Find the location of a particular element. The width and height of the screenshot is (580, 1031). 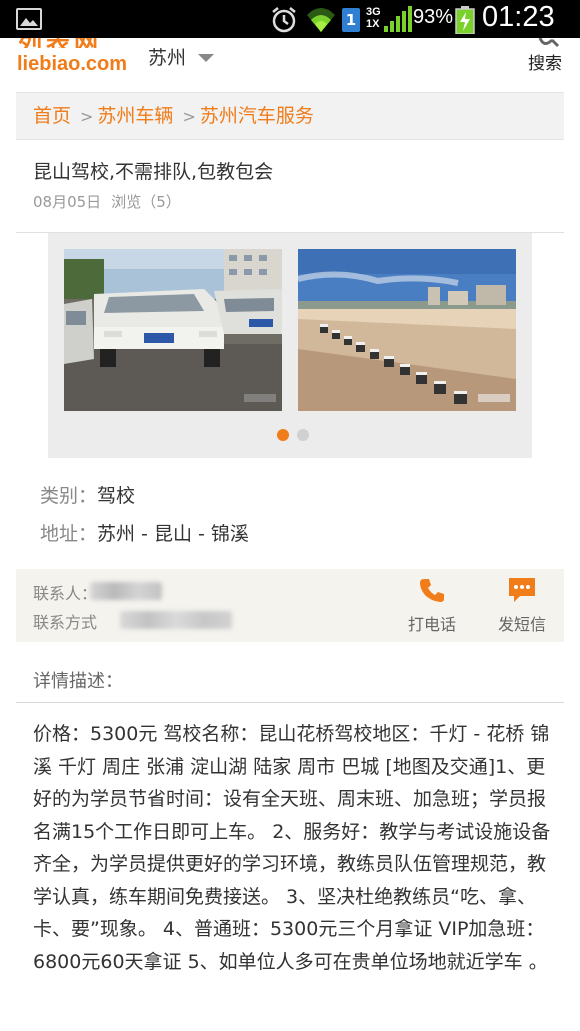

contact-method-label: 联系方式 is located at coordinates (65, 622).